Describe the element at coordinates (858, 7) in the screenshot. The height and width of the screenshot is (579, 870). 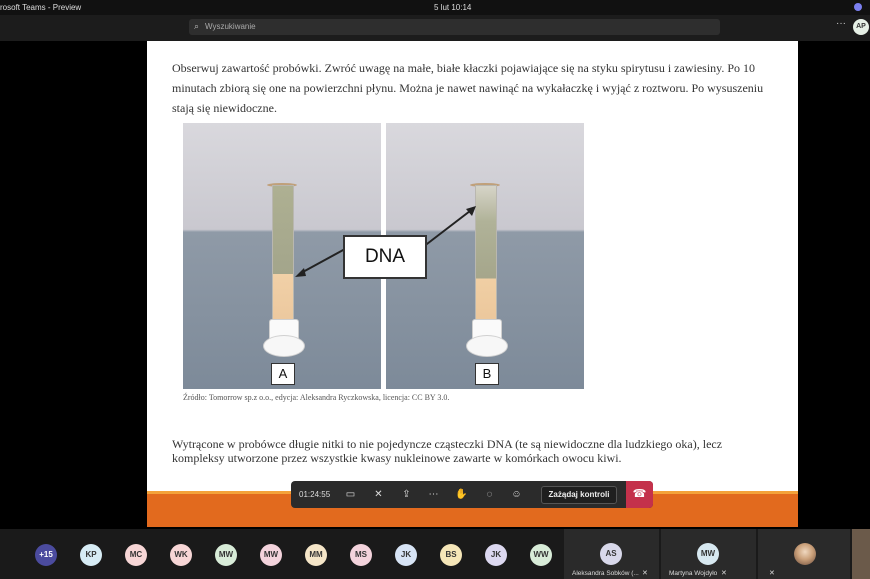
I see `system-tray-icon` at that location.